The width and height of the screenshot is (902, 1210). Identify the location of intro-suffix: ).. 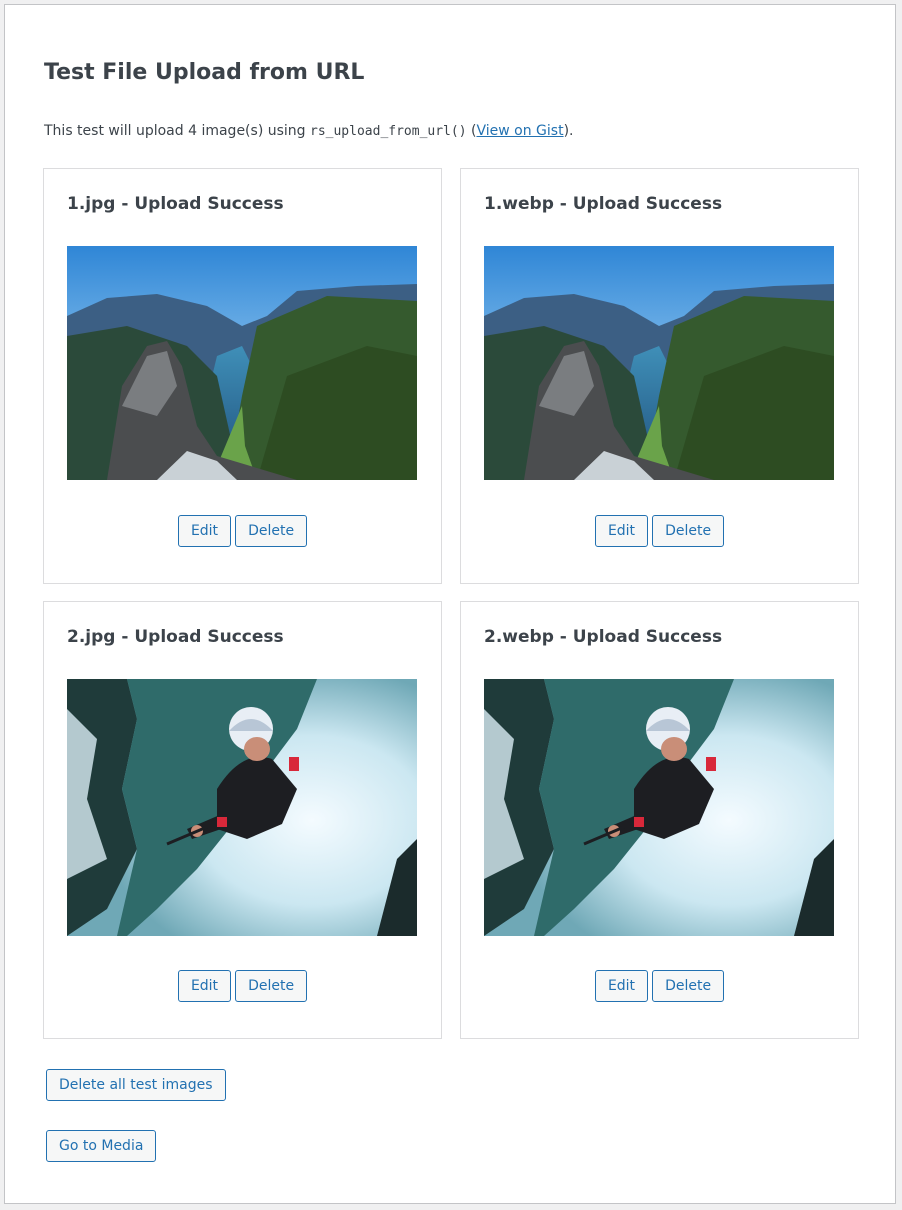
(568, 131).